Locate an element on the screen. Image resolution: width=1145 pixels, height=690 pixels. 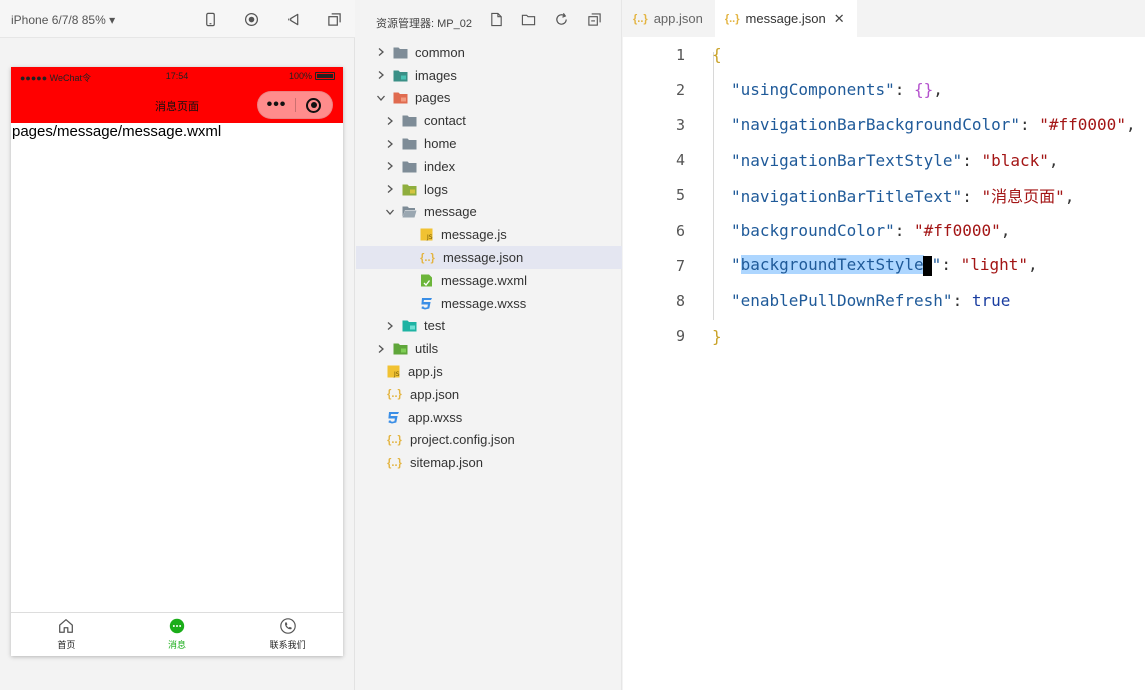
device-select: iPhone 6/7/8 85% ▾ is located at coordinates (63, 20).